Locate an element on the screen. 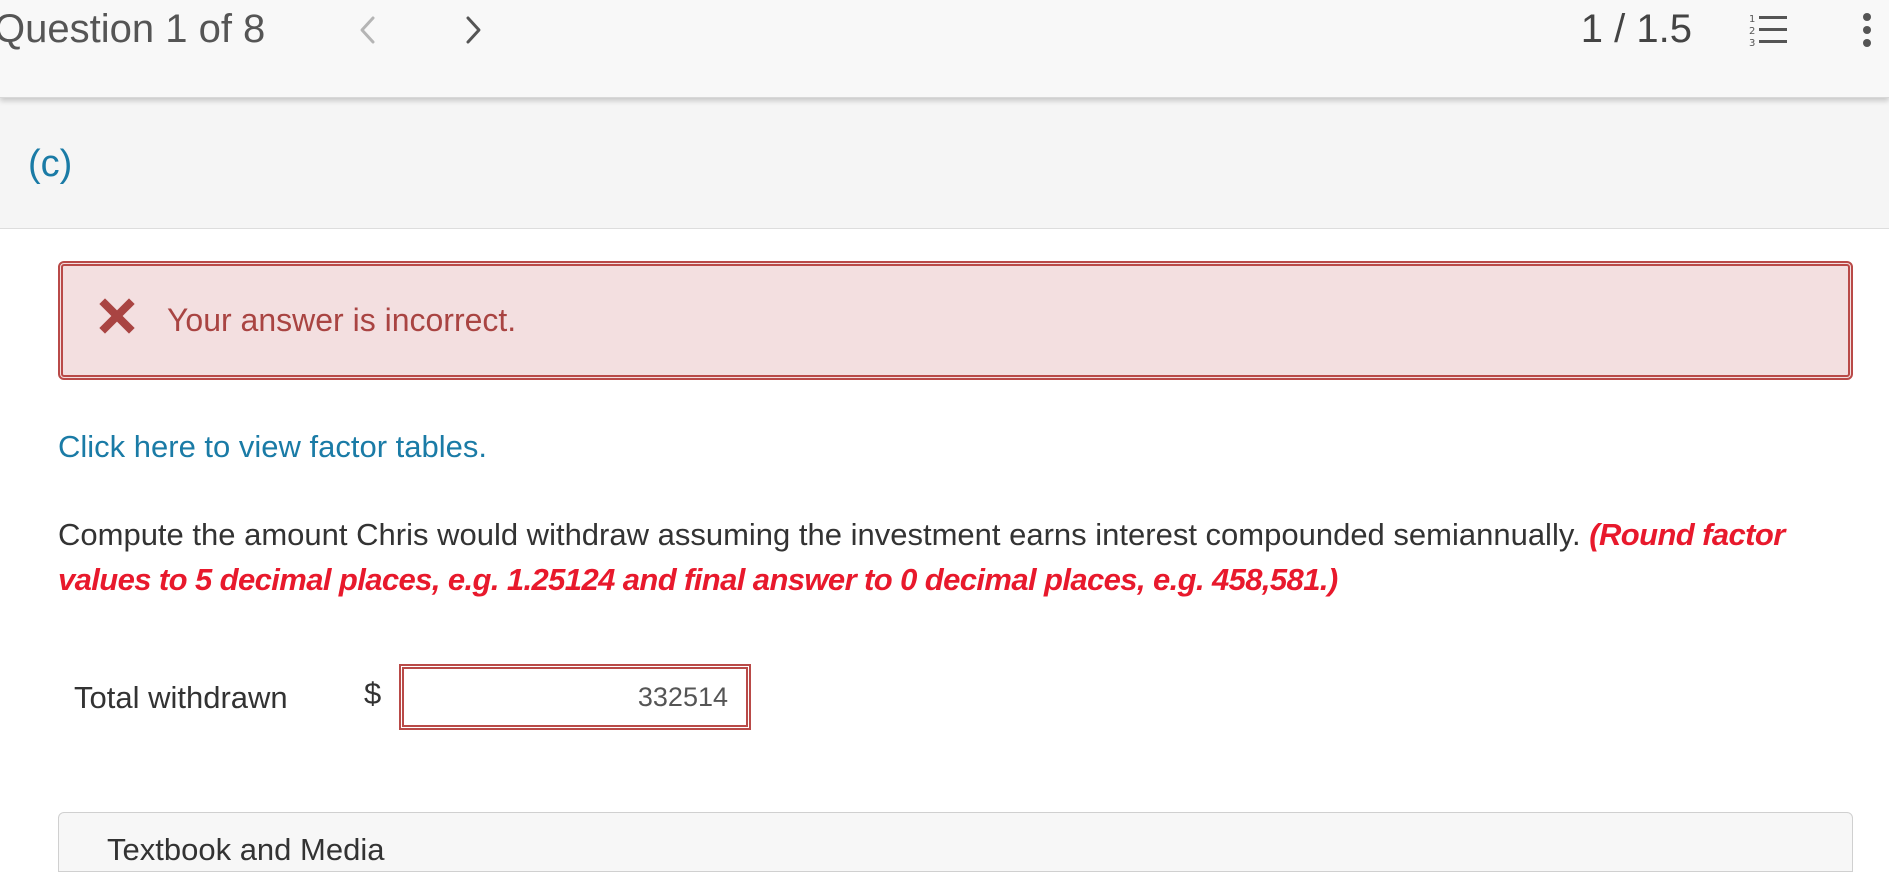 The image size is (1889, 872). total-withdrawn-input is located at coordinates (575, 697).